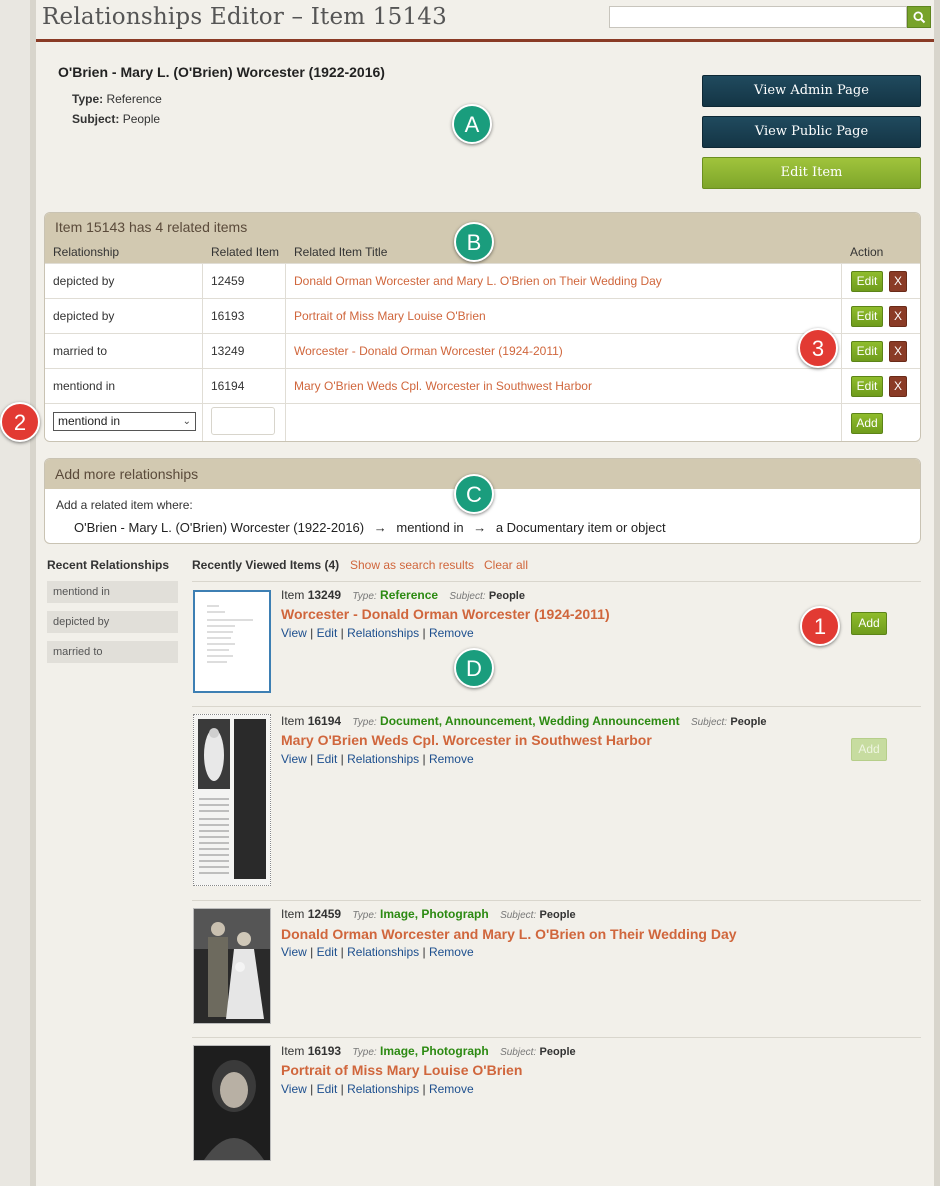 Image resolution: width=940 pixels, height=1186 pixels. What do you see at coordinates (324, 721) in the screenshot?
I see `item-number: 16194` at bounding box center [324, 721].